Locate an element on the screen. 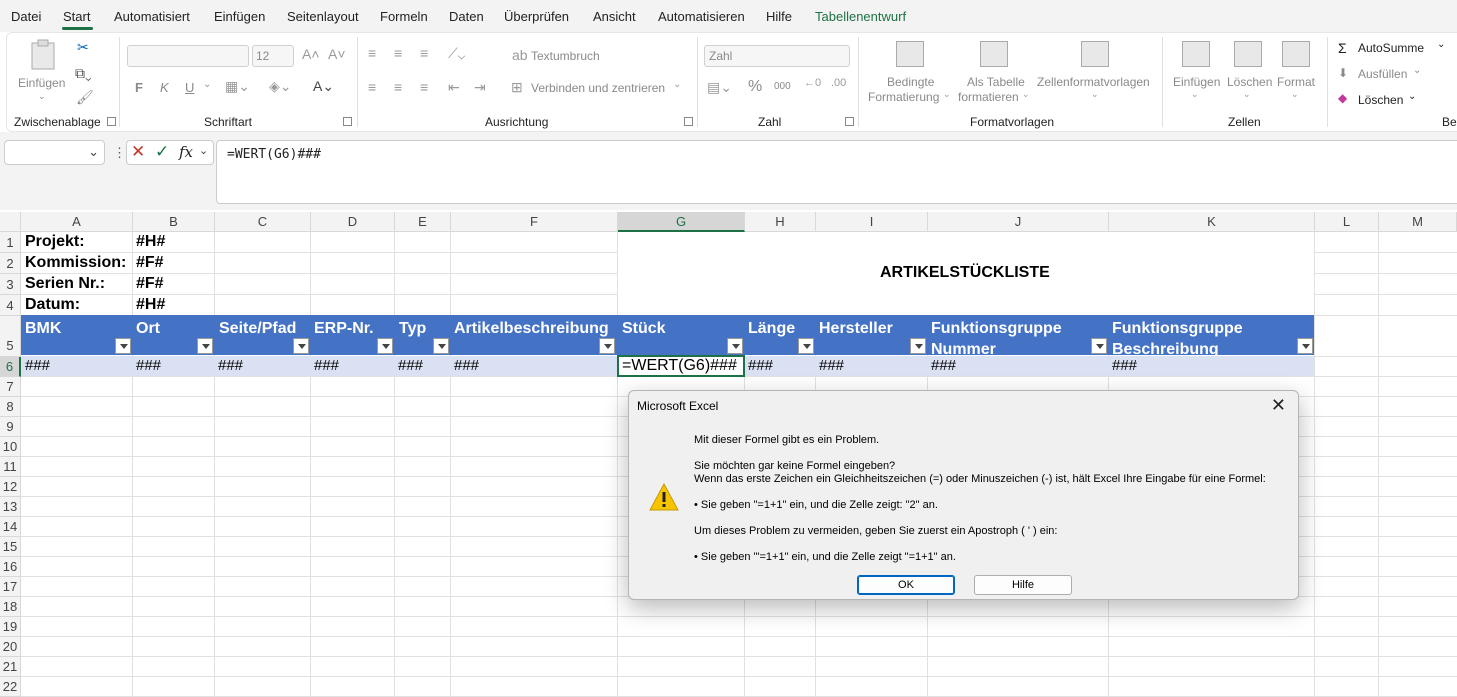  ok-button: OK is located at coordinates (906, 585).